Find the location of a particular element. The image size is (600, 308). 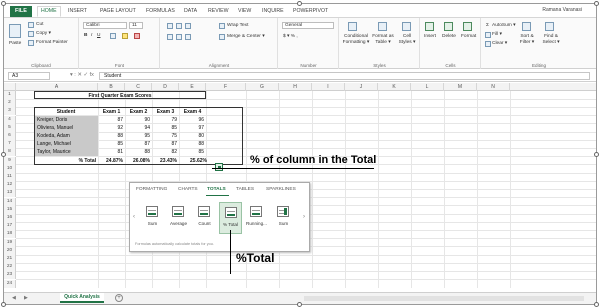

fill-button: Fill ▾ is located at coordinates (497, 34).